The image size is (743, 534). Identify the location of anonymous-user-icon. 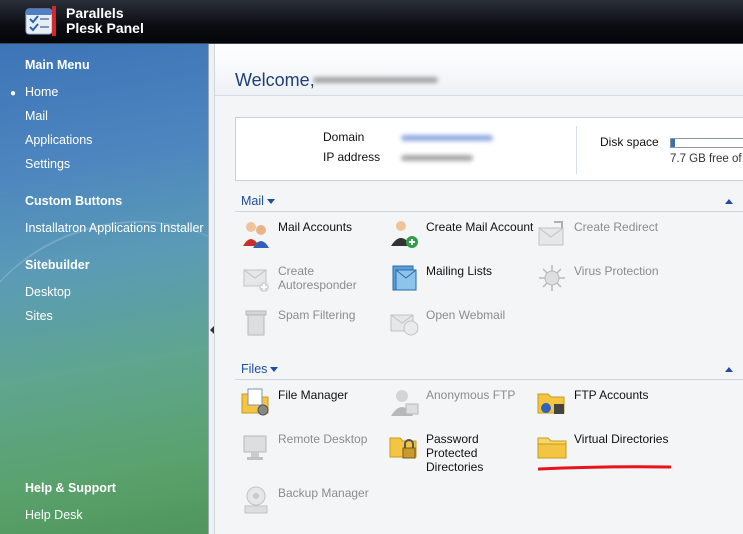
(405, 403).